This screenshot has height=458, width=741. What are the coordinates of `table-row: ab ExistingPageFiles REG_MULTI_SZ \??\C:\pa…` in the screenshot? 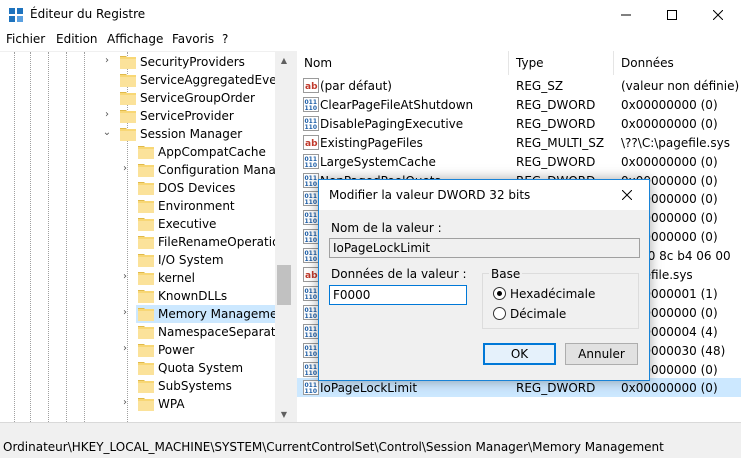 It's located at (519, 142).